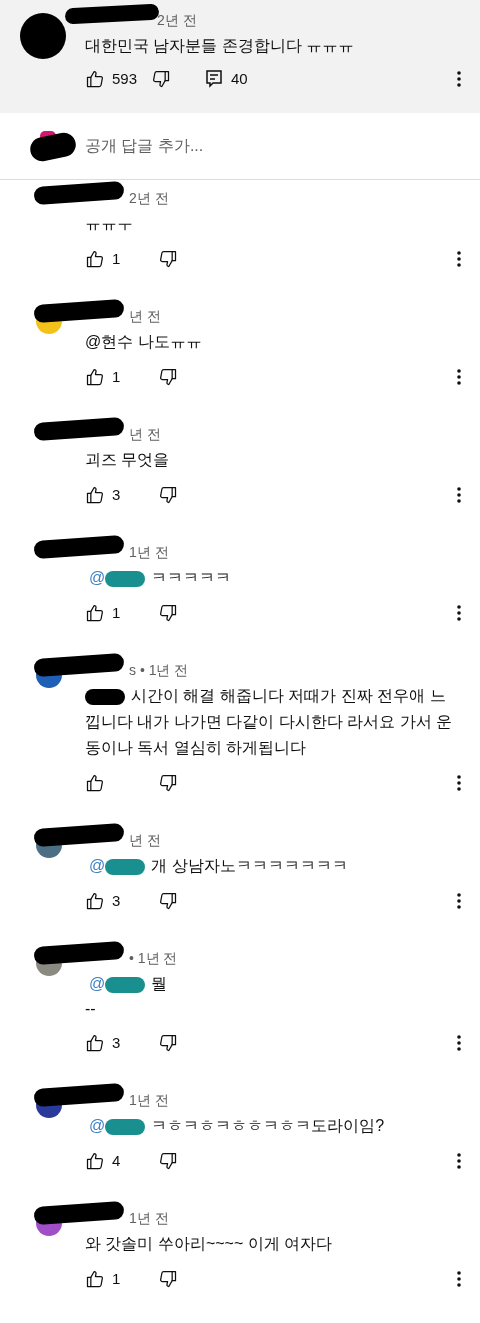 The image size is (480, 1323). What do you see at coordinates (91, 1009) in the screenshot?
I see `reply-text: --` at bounding box center [91, 1009].